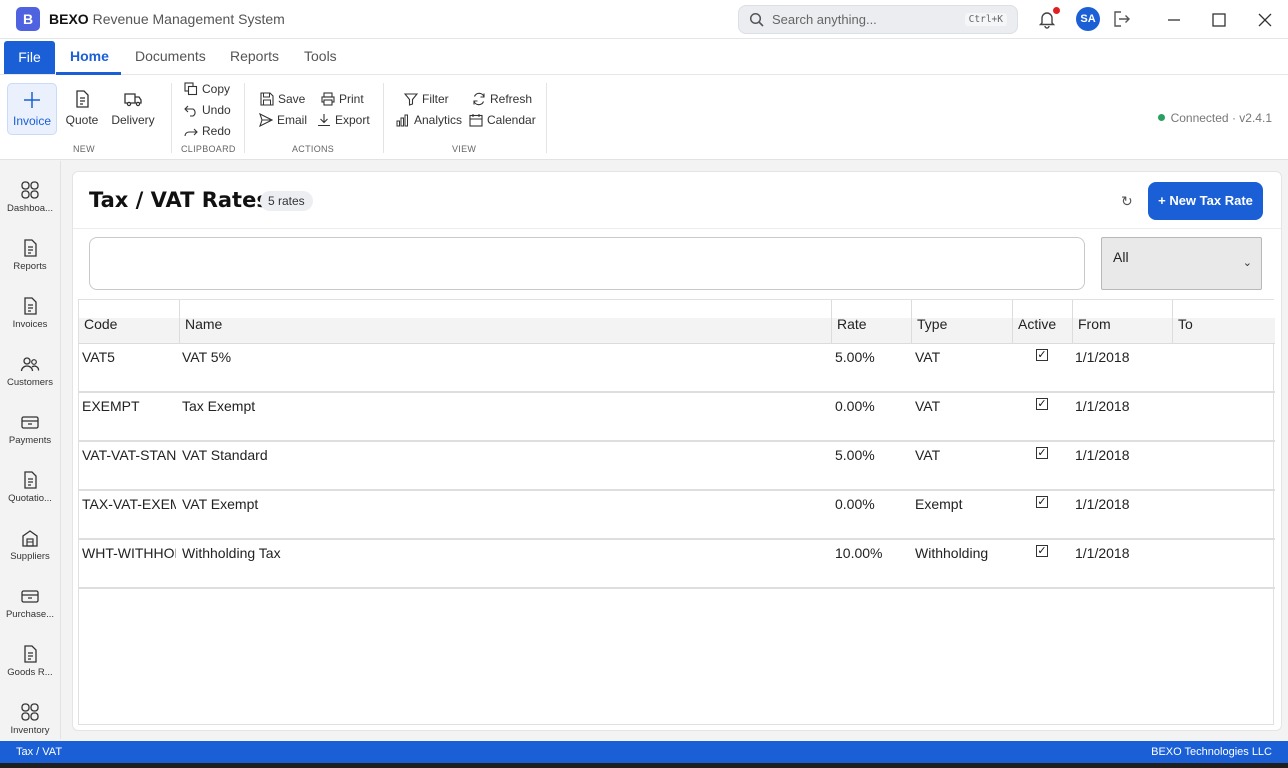 The image size is (1288, 768). Describe the element at coordinates (644, 765) in the screenshot. I see `window-bottom-edge` at that location.